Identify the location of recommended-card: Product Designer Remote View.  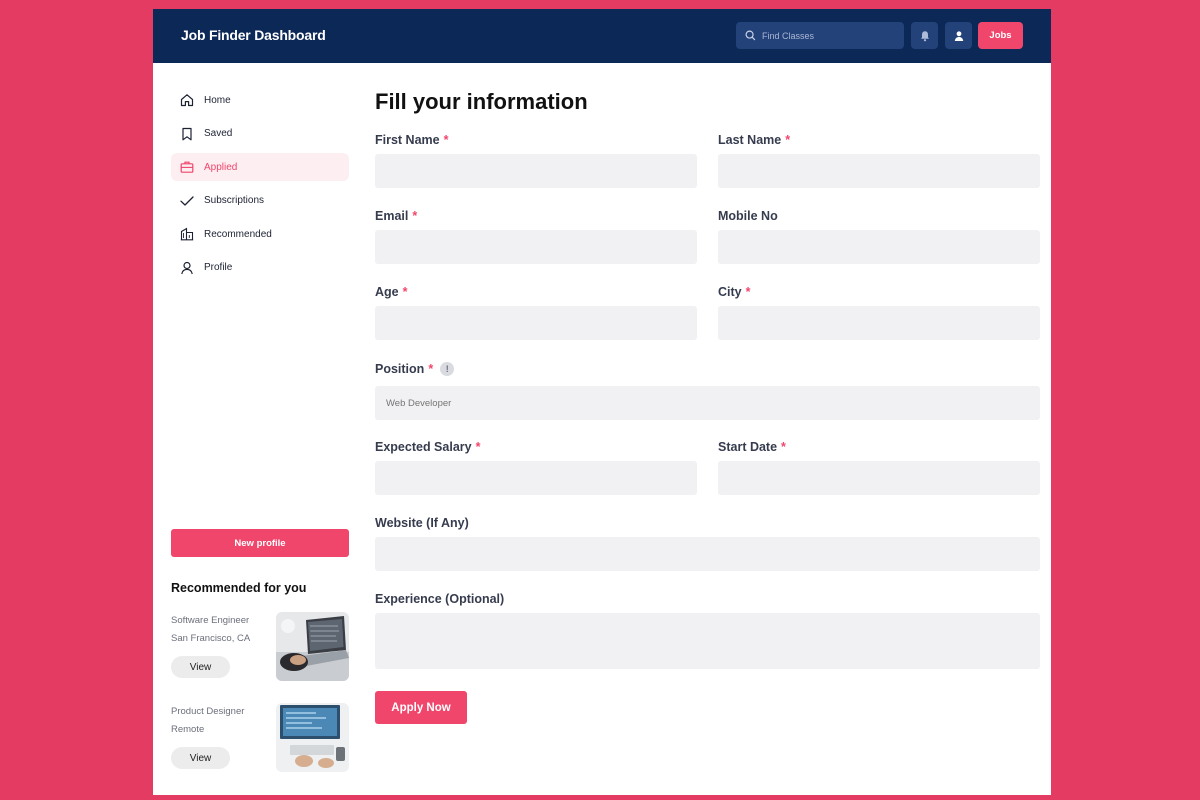
(260, 738).